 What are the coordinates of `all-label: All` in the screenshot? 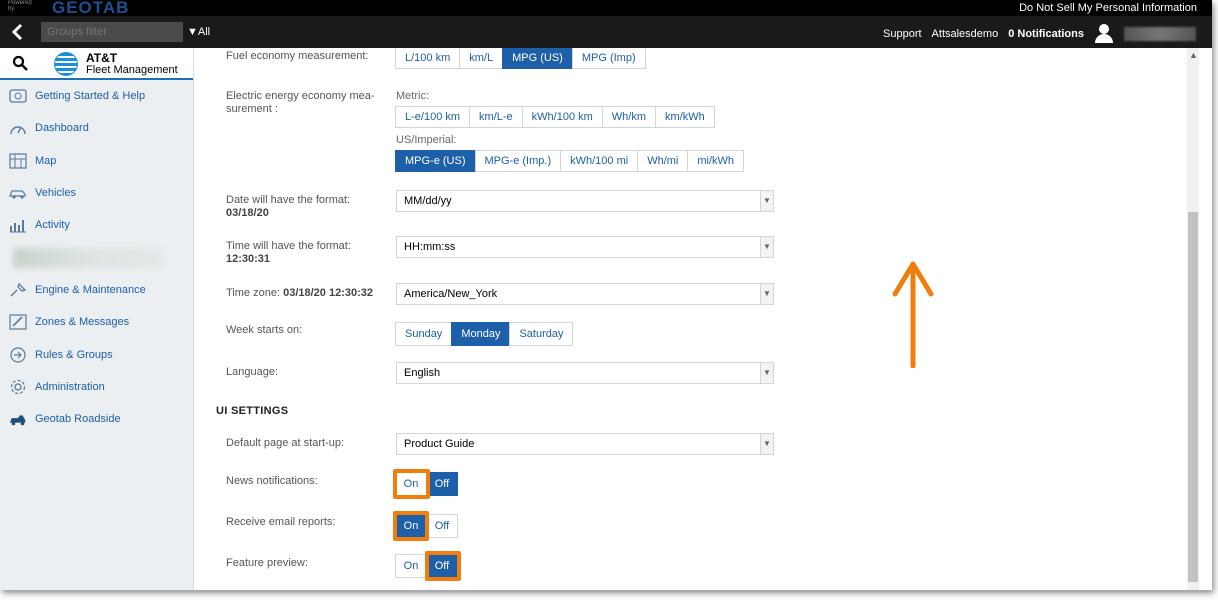 It's located at (204, 32).